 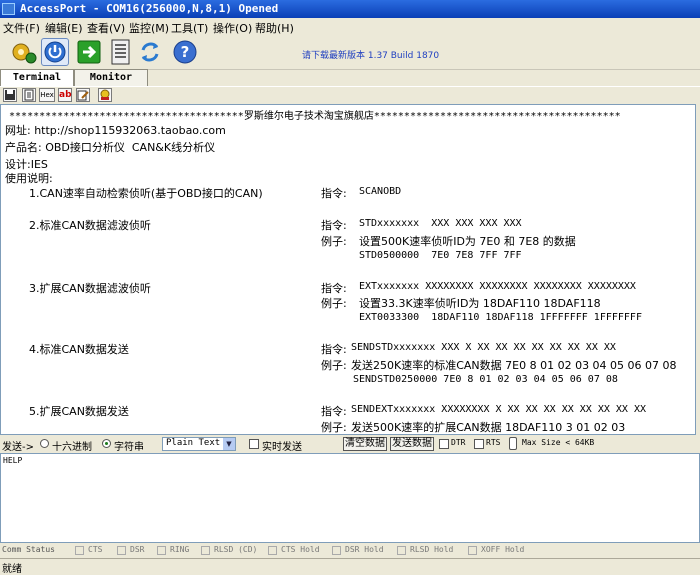 I want to click on menu-view: 查看(V), so click(x=106, y=28).